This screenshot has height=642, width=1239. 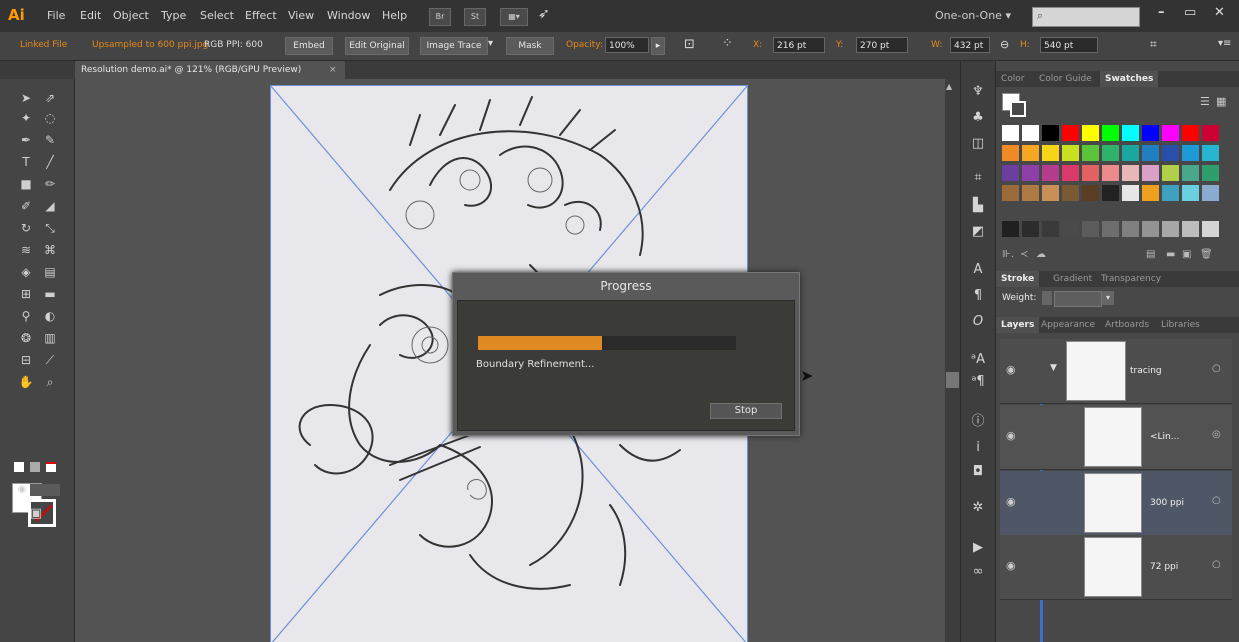 What do you see at coordinates (440, 17) in the screenshot?
I see `bridge-button: Br` at bounding box center [440, 17].